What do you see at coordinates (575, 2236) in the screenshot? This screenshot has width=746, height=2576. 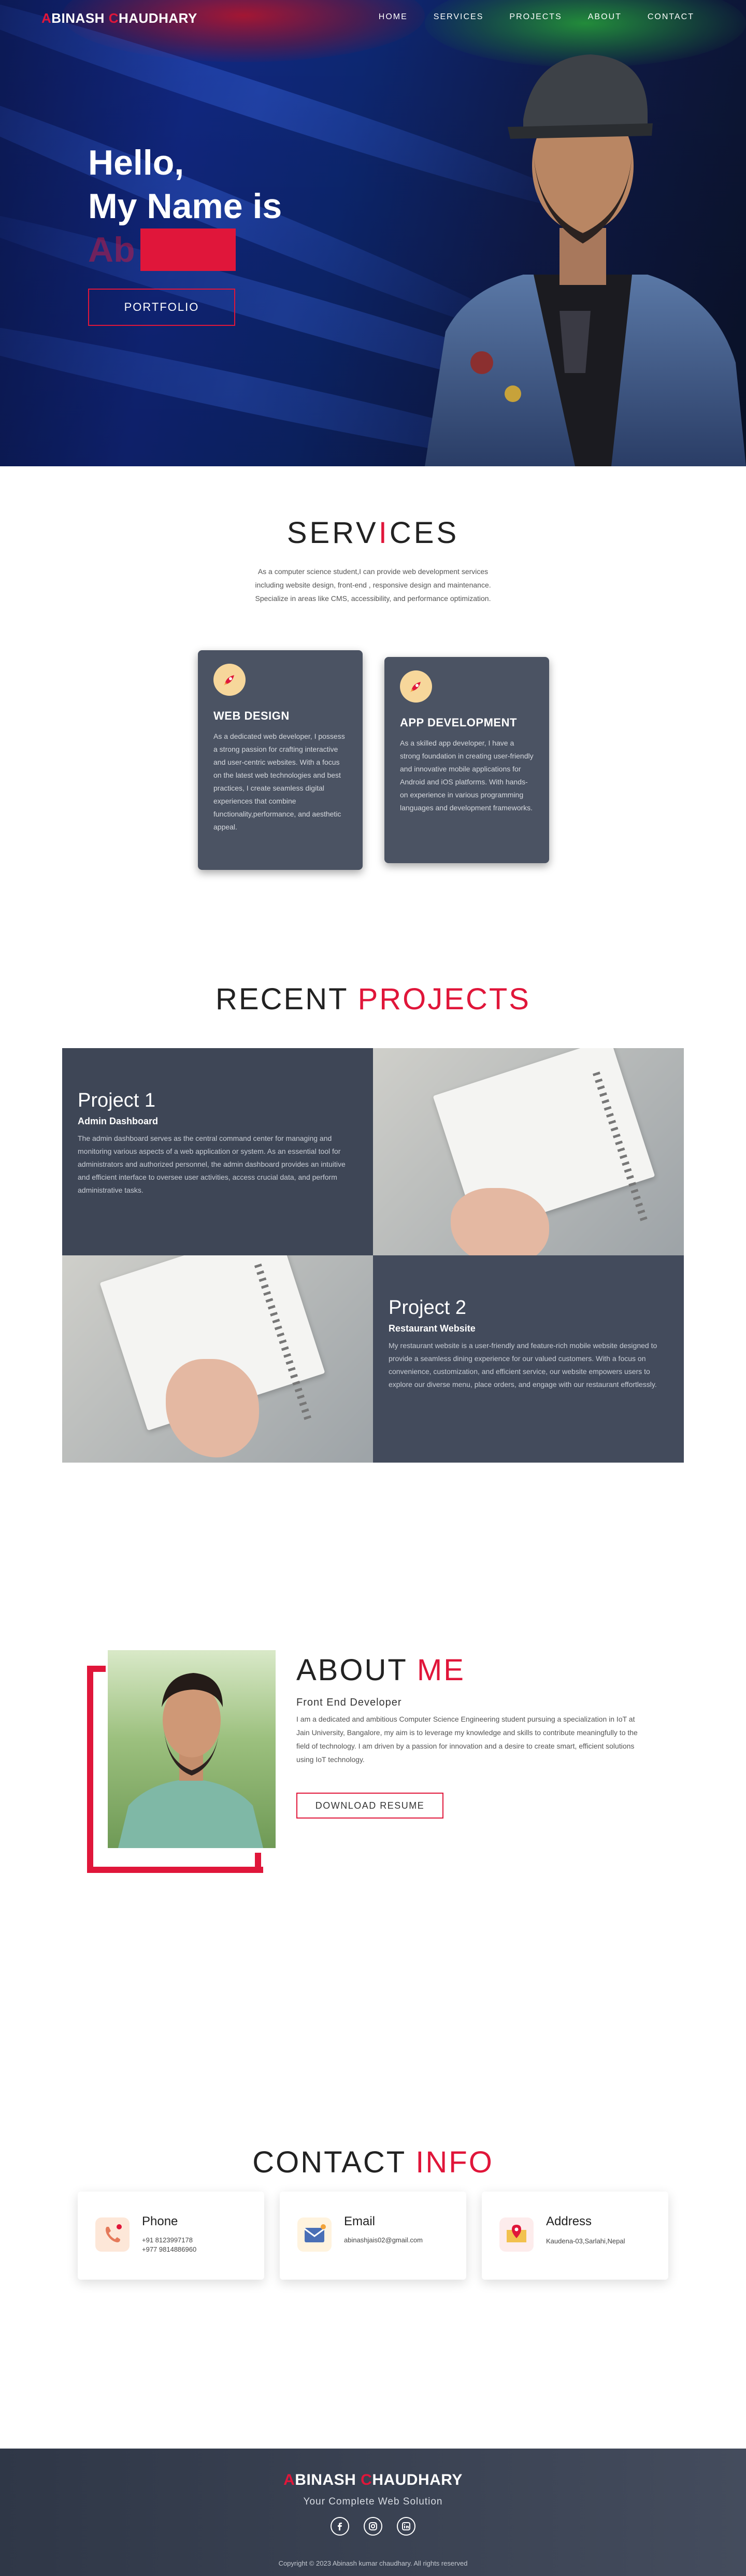 I see `contact-card-address: Address Kaudena-03,Sarlahi,Nepal` at bounding box center [575, 2236].